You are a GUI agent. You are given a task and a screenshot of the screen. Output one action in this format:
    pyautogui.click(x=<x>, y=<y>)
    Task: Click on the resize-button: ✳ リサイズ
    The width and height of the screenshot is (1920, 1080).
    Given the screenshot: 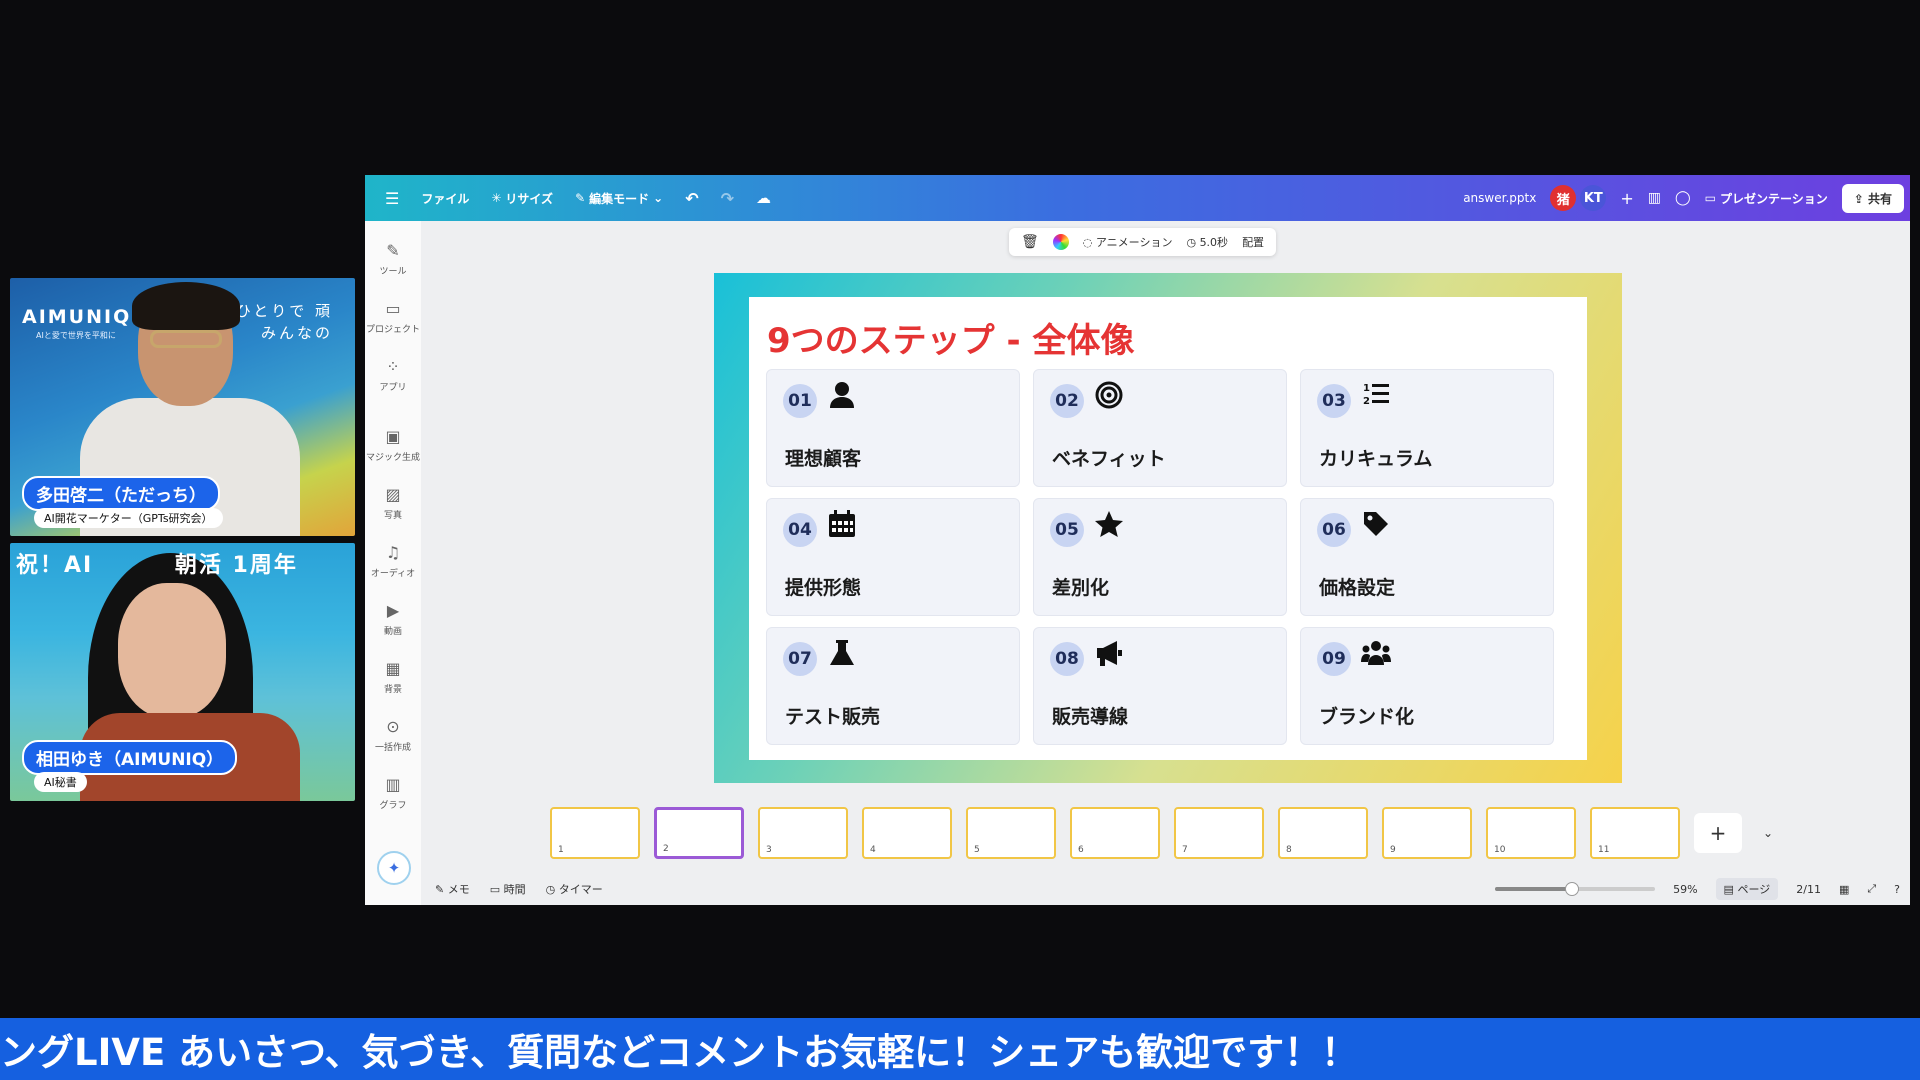 What is the action you would take?
    pyautogui.click(x=522, y=198)
    